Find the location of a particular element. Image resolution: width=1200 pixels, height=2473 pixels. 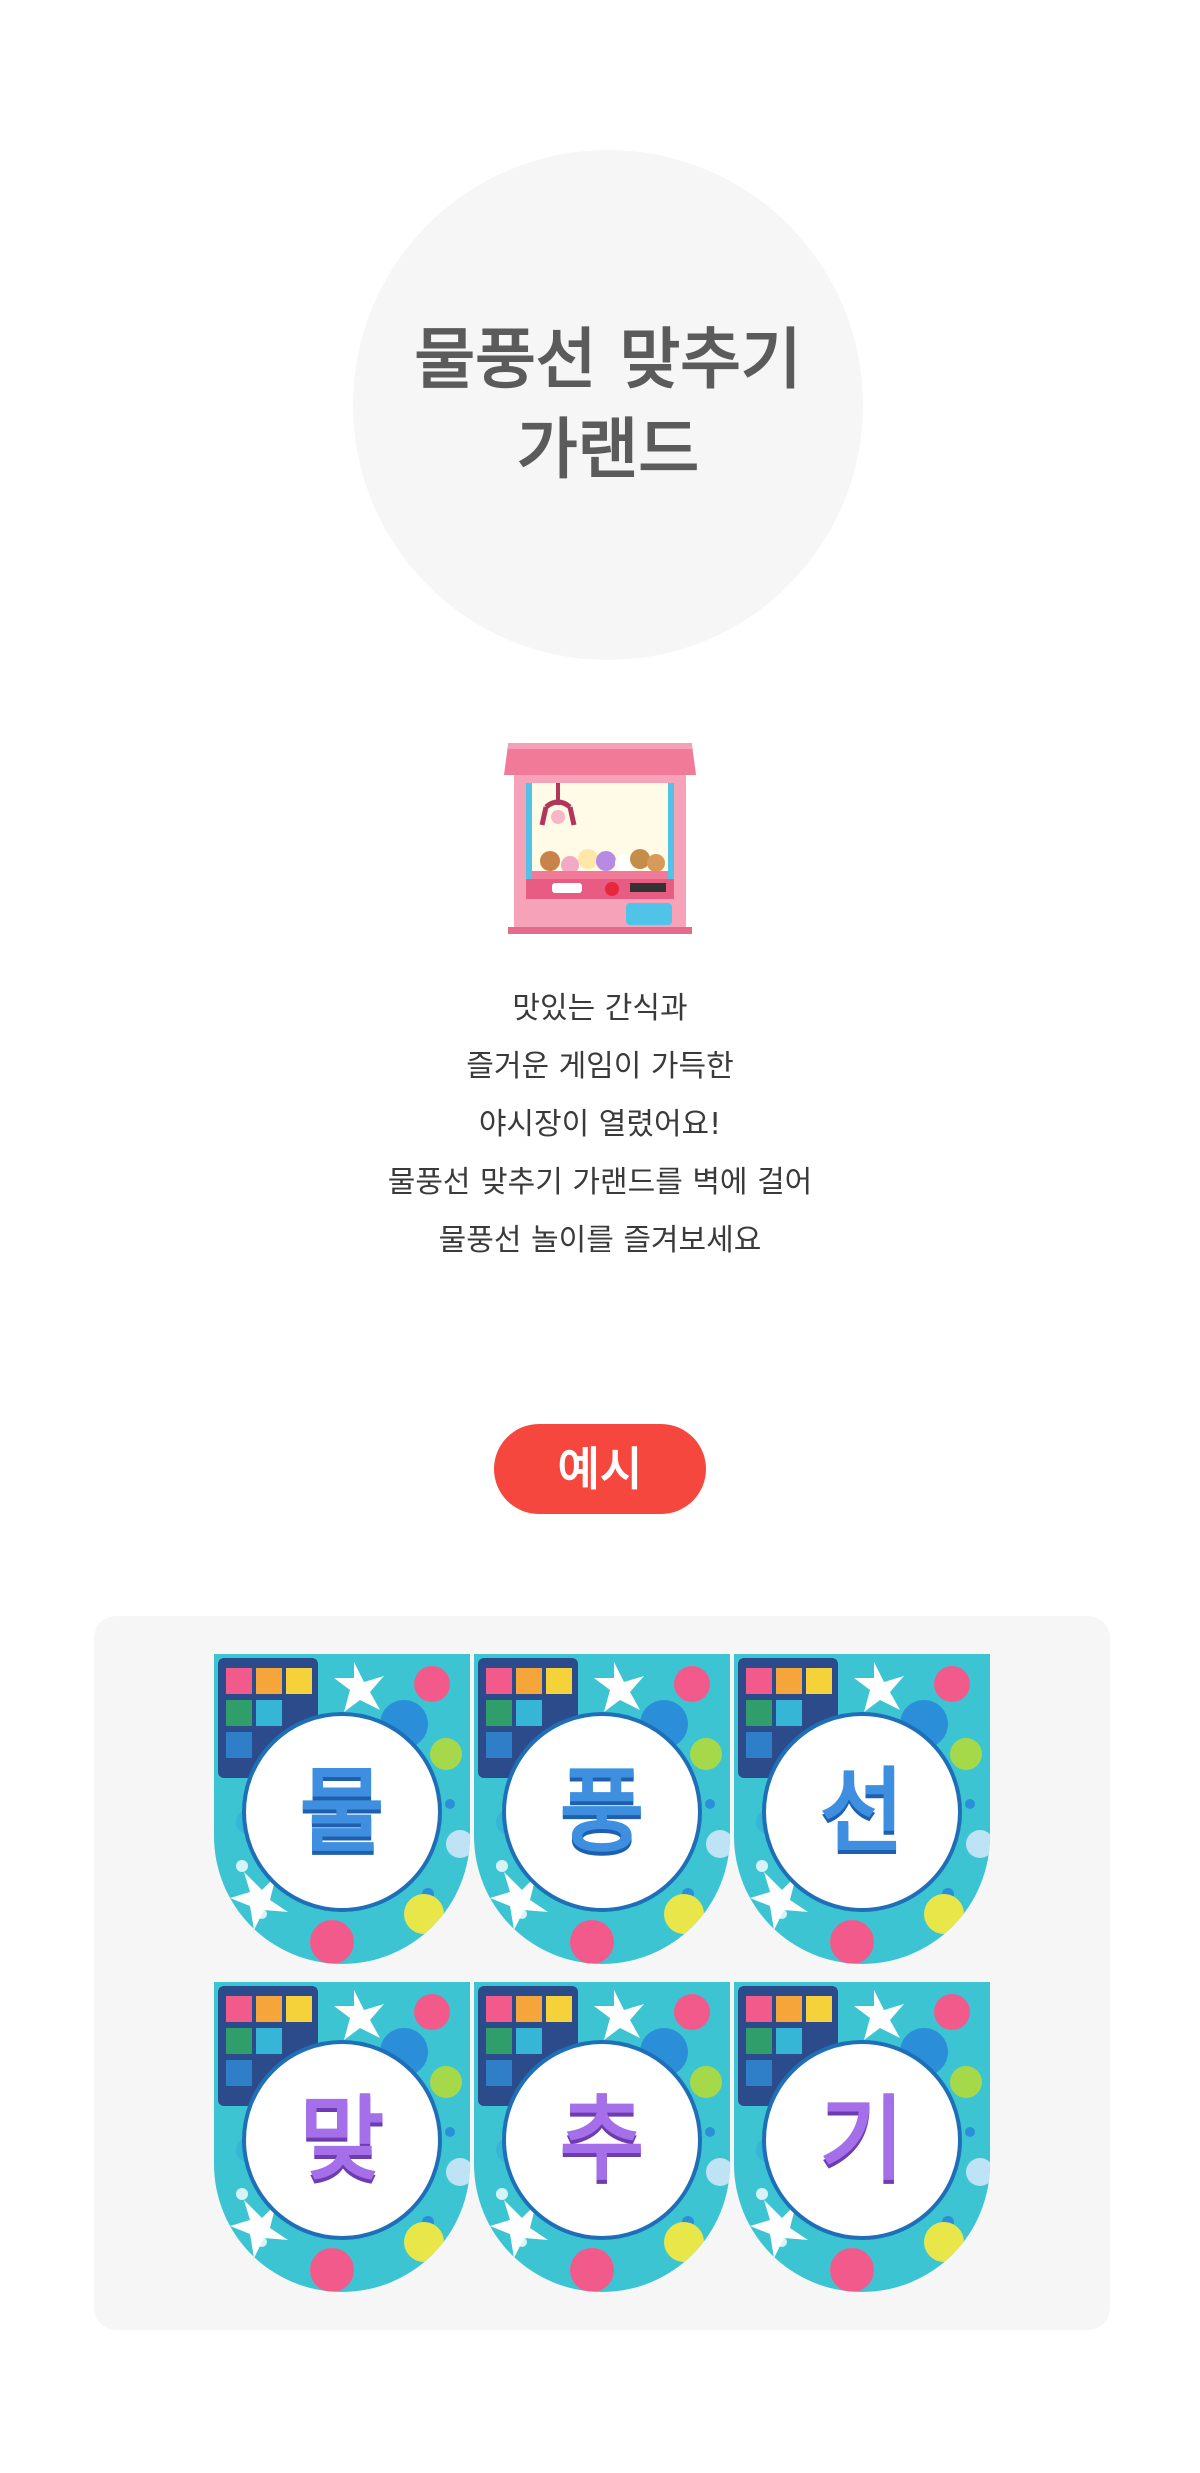

hero-circle: 물풍선 맞추기 가랜드 is located at coordinates (608, 405).